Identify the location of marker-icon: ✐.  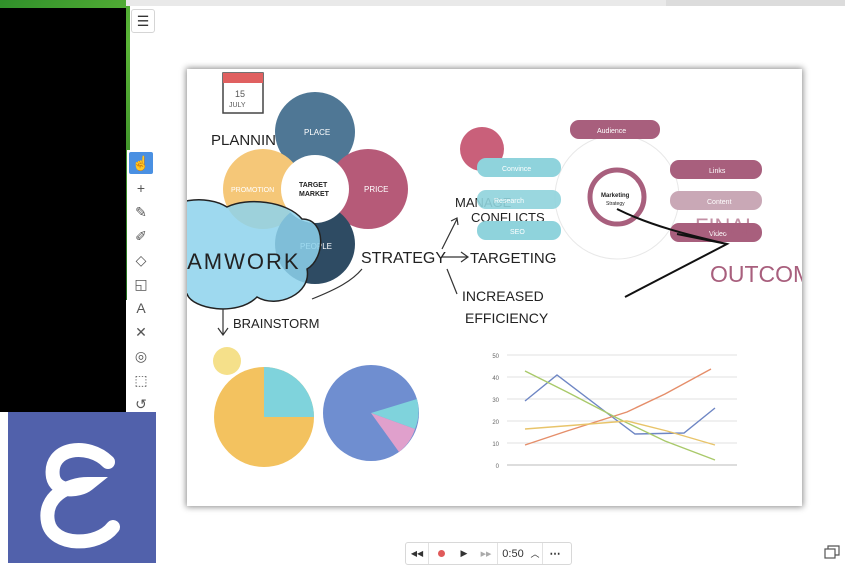
(141, 235).